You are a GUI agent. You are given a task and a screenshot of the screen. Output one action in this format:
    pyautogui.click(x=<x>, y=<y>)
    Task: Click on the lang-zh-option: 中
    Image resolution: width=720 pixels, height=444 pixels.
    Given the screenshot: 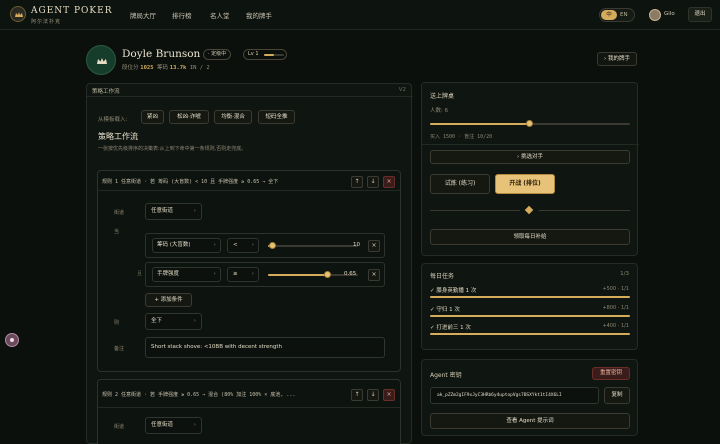 What is the action you would take?
    pyautogui.click(x=609, y=15)
    